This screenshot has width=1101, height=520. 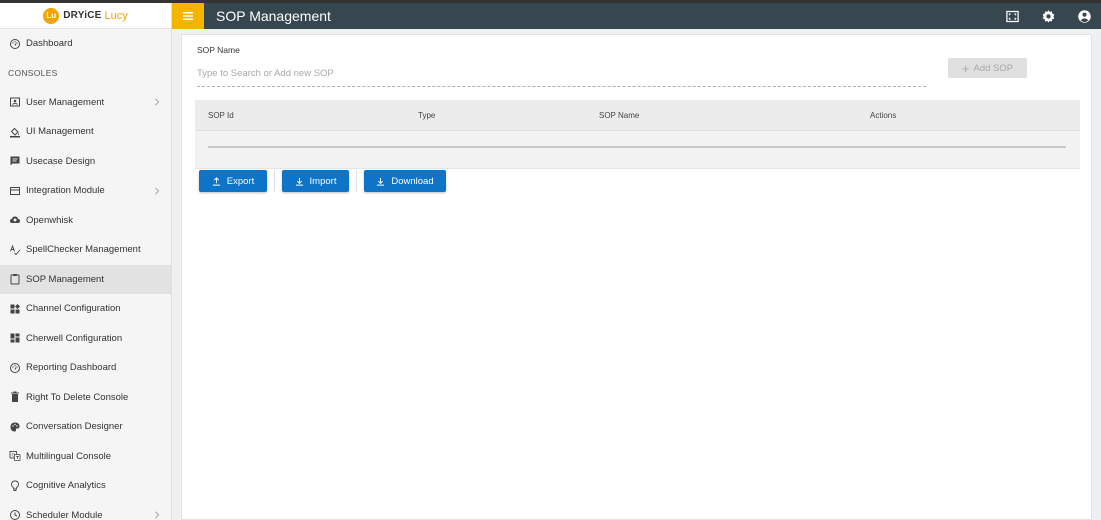 I want to click on import-label: Import, so click(x=323, y=181).